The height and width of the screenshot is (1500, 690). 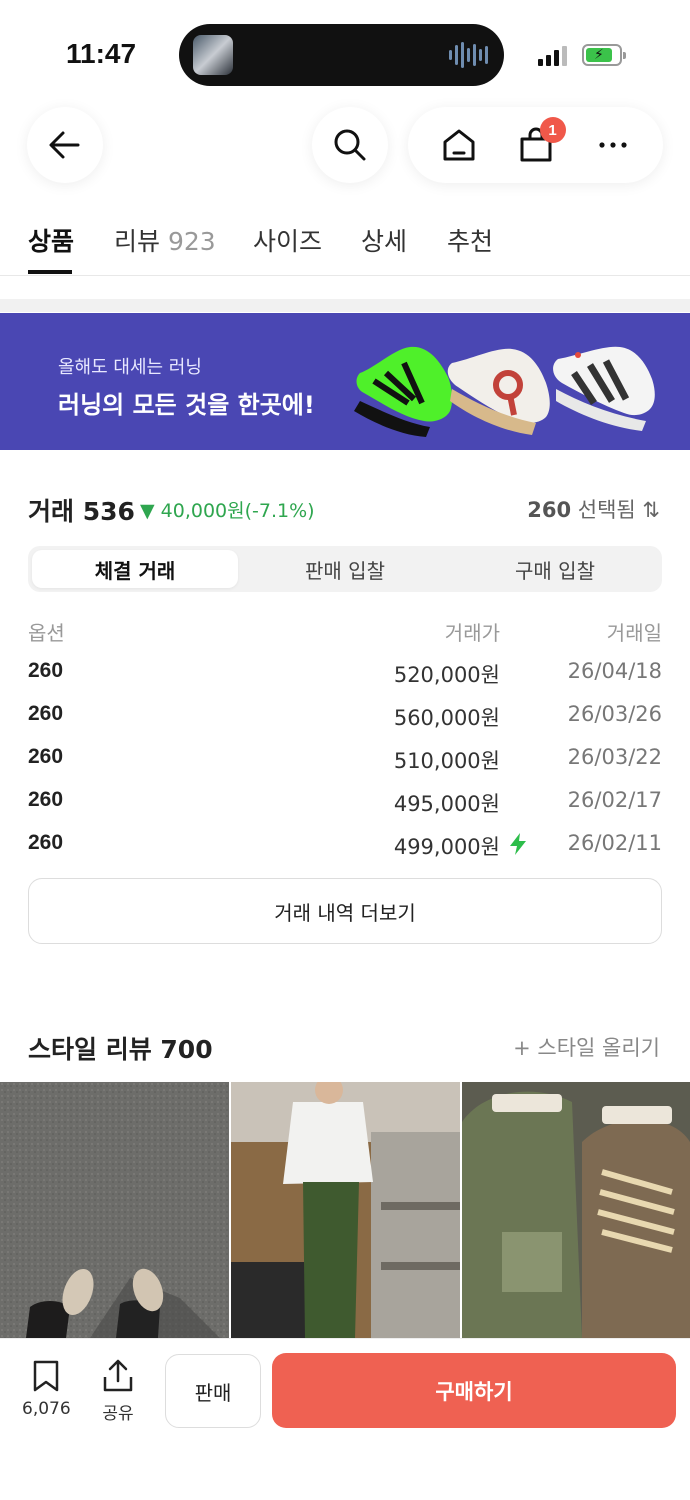 I want to click on trade-price: 560,000원, so click(x=446, y=718).